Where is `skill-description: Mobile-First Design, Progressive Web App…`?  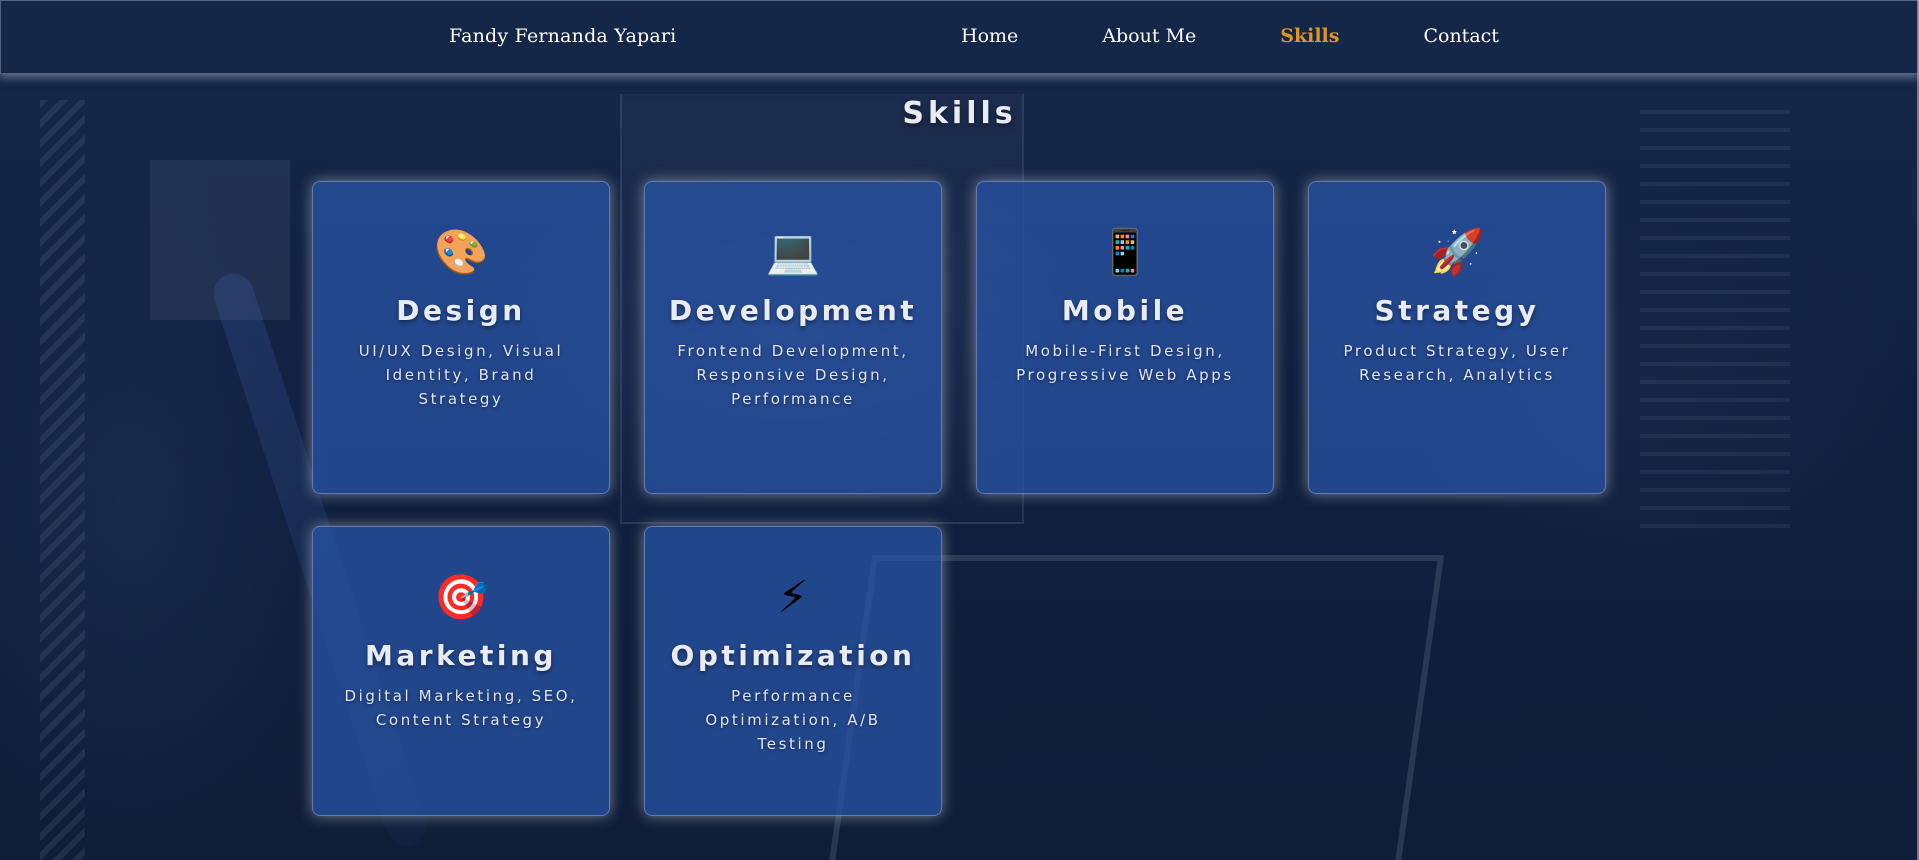
skill-description: Mobile-First Design, Progressive Web App… is located at coordinates (1125, 363).